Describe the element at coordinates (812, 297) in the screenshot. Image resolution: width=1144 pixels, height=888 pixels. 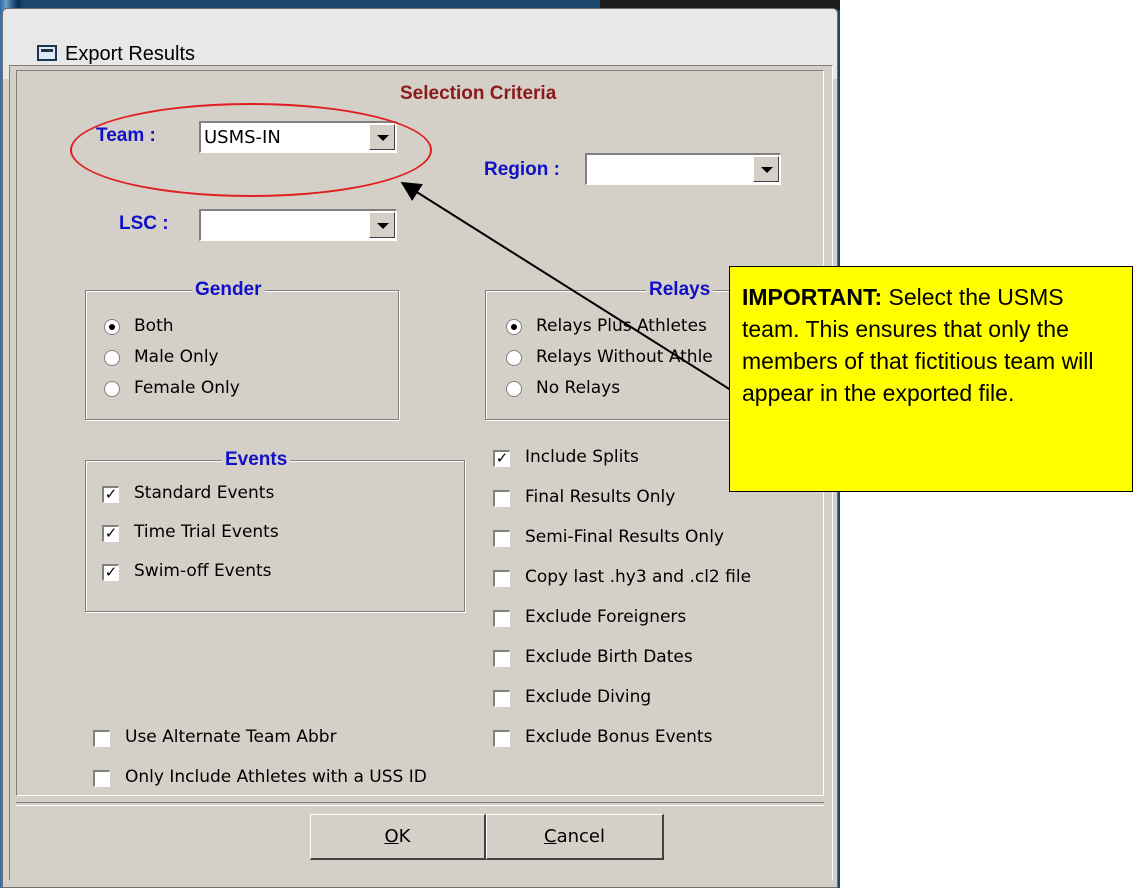
I see `callout-lead: IMPORTANT:` at that location.